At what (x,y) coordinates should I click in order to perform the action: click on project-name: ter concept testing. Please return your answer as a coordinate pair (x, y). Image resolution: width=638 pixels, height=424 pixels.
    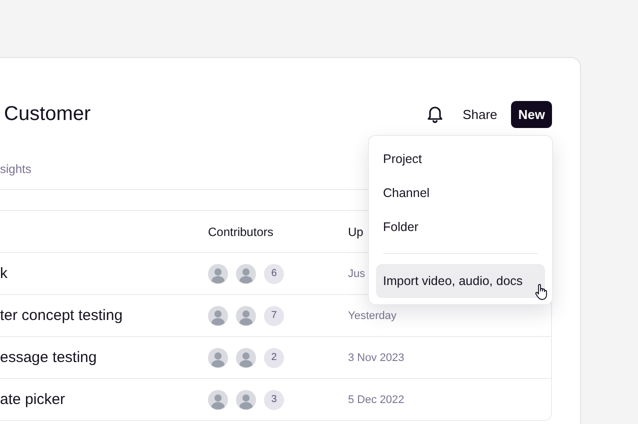
    Looking at the image, I should click on (104, 315).